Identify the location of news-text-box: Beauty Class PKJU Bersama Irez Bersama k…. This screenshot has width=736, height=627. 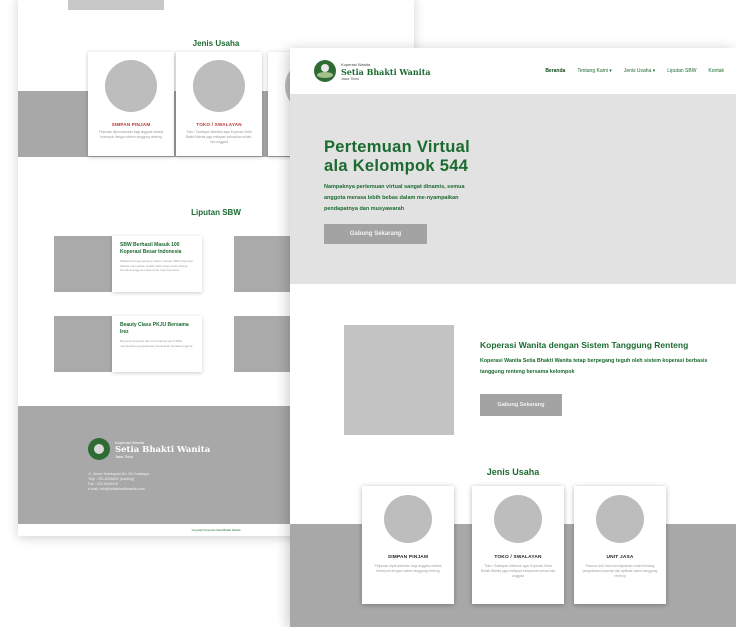
(157, 344).